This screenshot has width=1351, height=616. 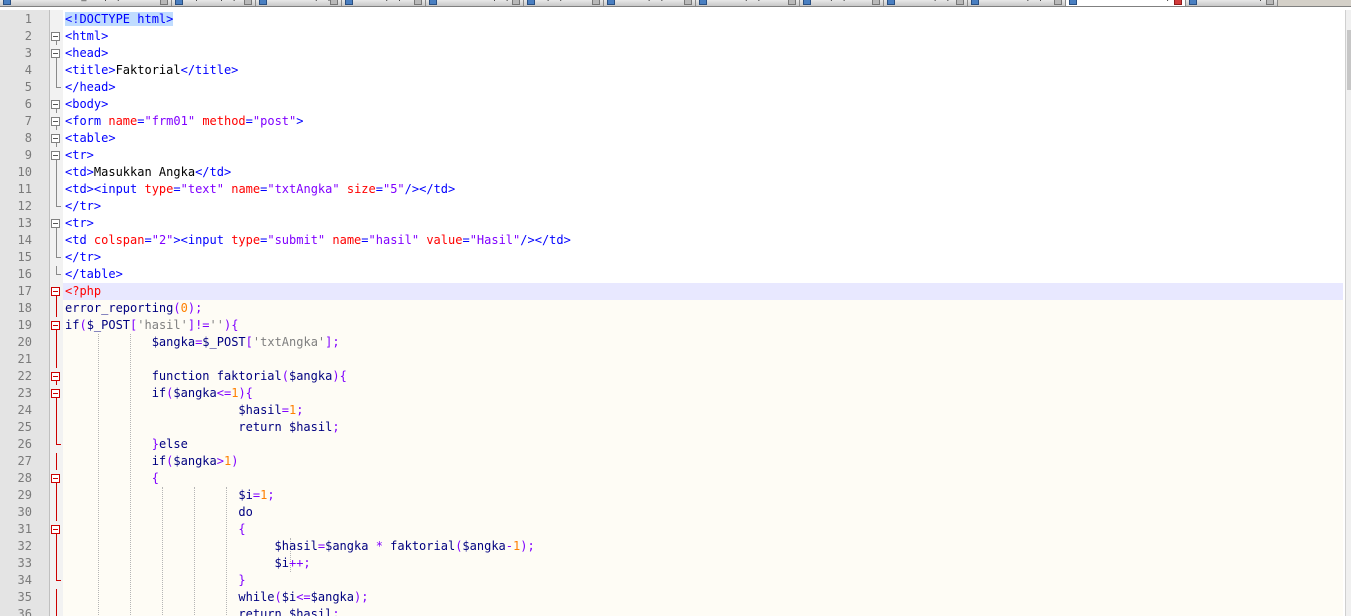 What do you see at coordinates (1232, 3) in the screenshot?
I see `file-tab: faktorialFor.php` at bounding box center [1232, 3].